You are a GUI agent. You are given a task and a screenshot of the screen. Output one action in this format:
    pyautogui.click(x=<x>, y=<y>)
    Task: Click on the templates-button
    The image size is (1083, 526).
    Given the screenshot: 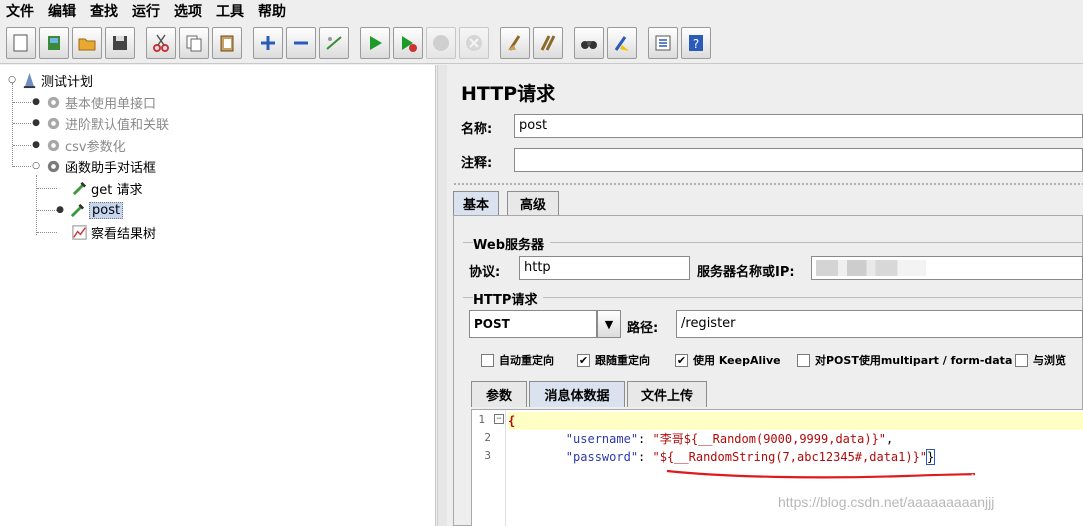 What is the action you would take?
    pyautogui.click(x=54, y=42)
    